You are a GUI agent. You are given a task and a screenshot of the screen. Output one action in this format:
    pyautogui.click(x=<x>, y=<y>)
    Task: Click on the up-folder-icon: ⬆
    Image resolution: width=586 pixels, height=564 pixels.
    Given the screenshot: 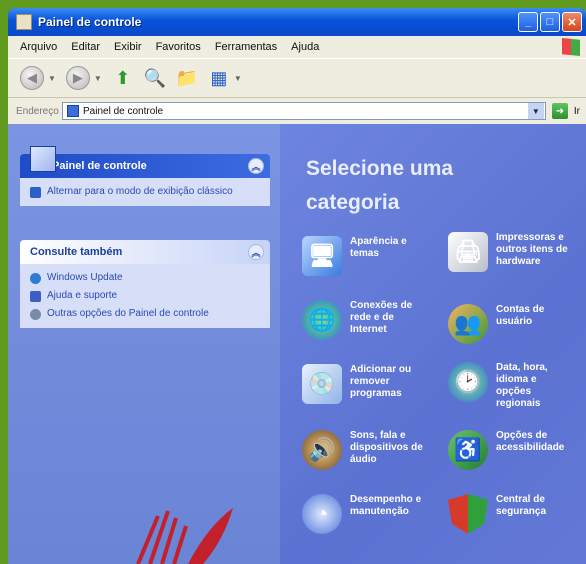 What is the action you would take?
    pyautogui.click(x=123, y=78)
    